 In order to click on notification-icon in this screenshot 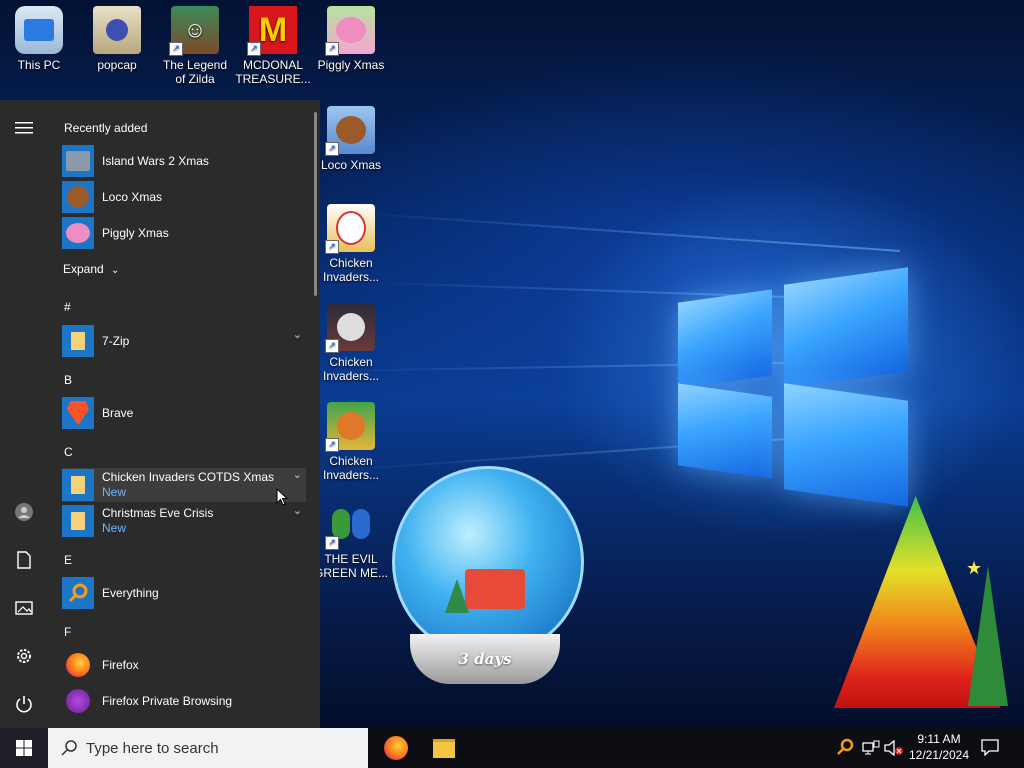, I will do `click(990, 748)`.